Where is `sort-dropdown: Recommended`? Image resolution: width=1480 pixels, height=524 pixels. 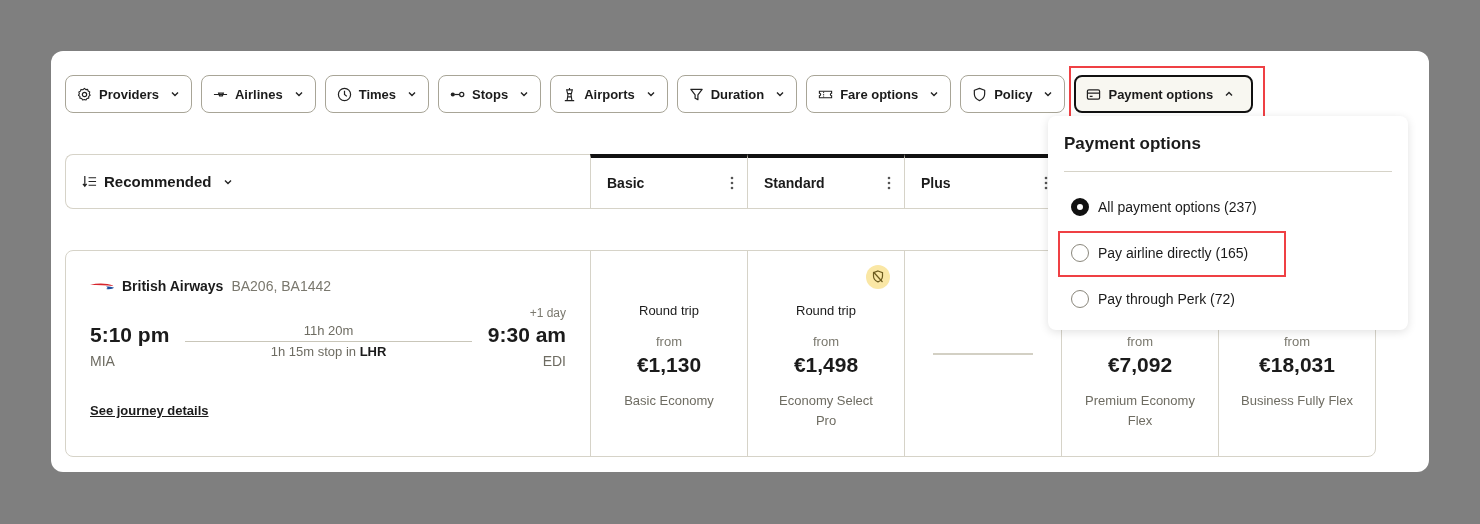
sort-dropdown: Recommended is located at coordinates (157, 181).